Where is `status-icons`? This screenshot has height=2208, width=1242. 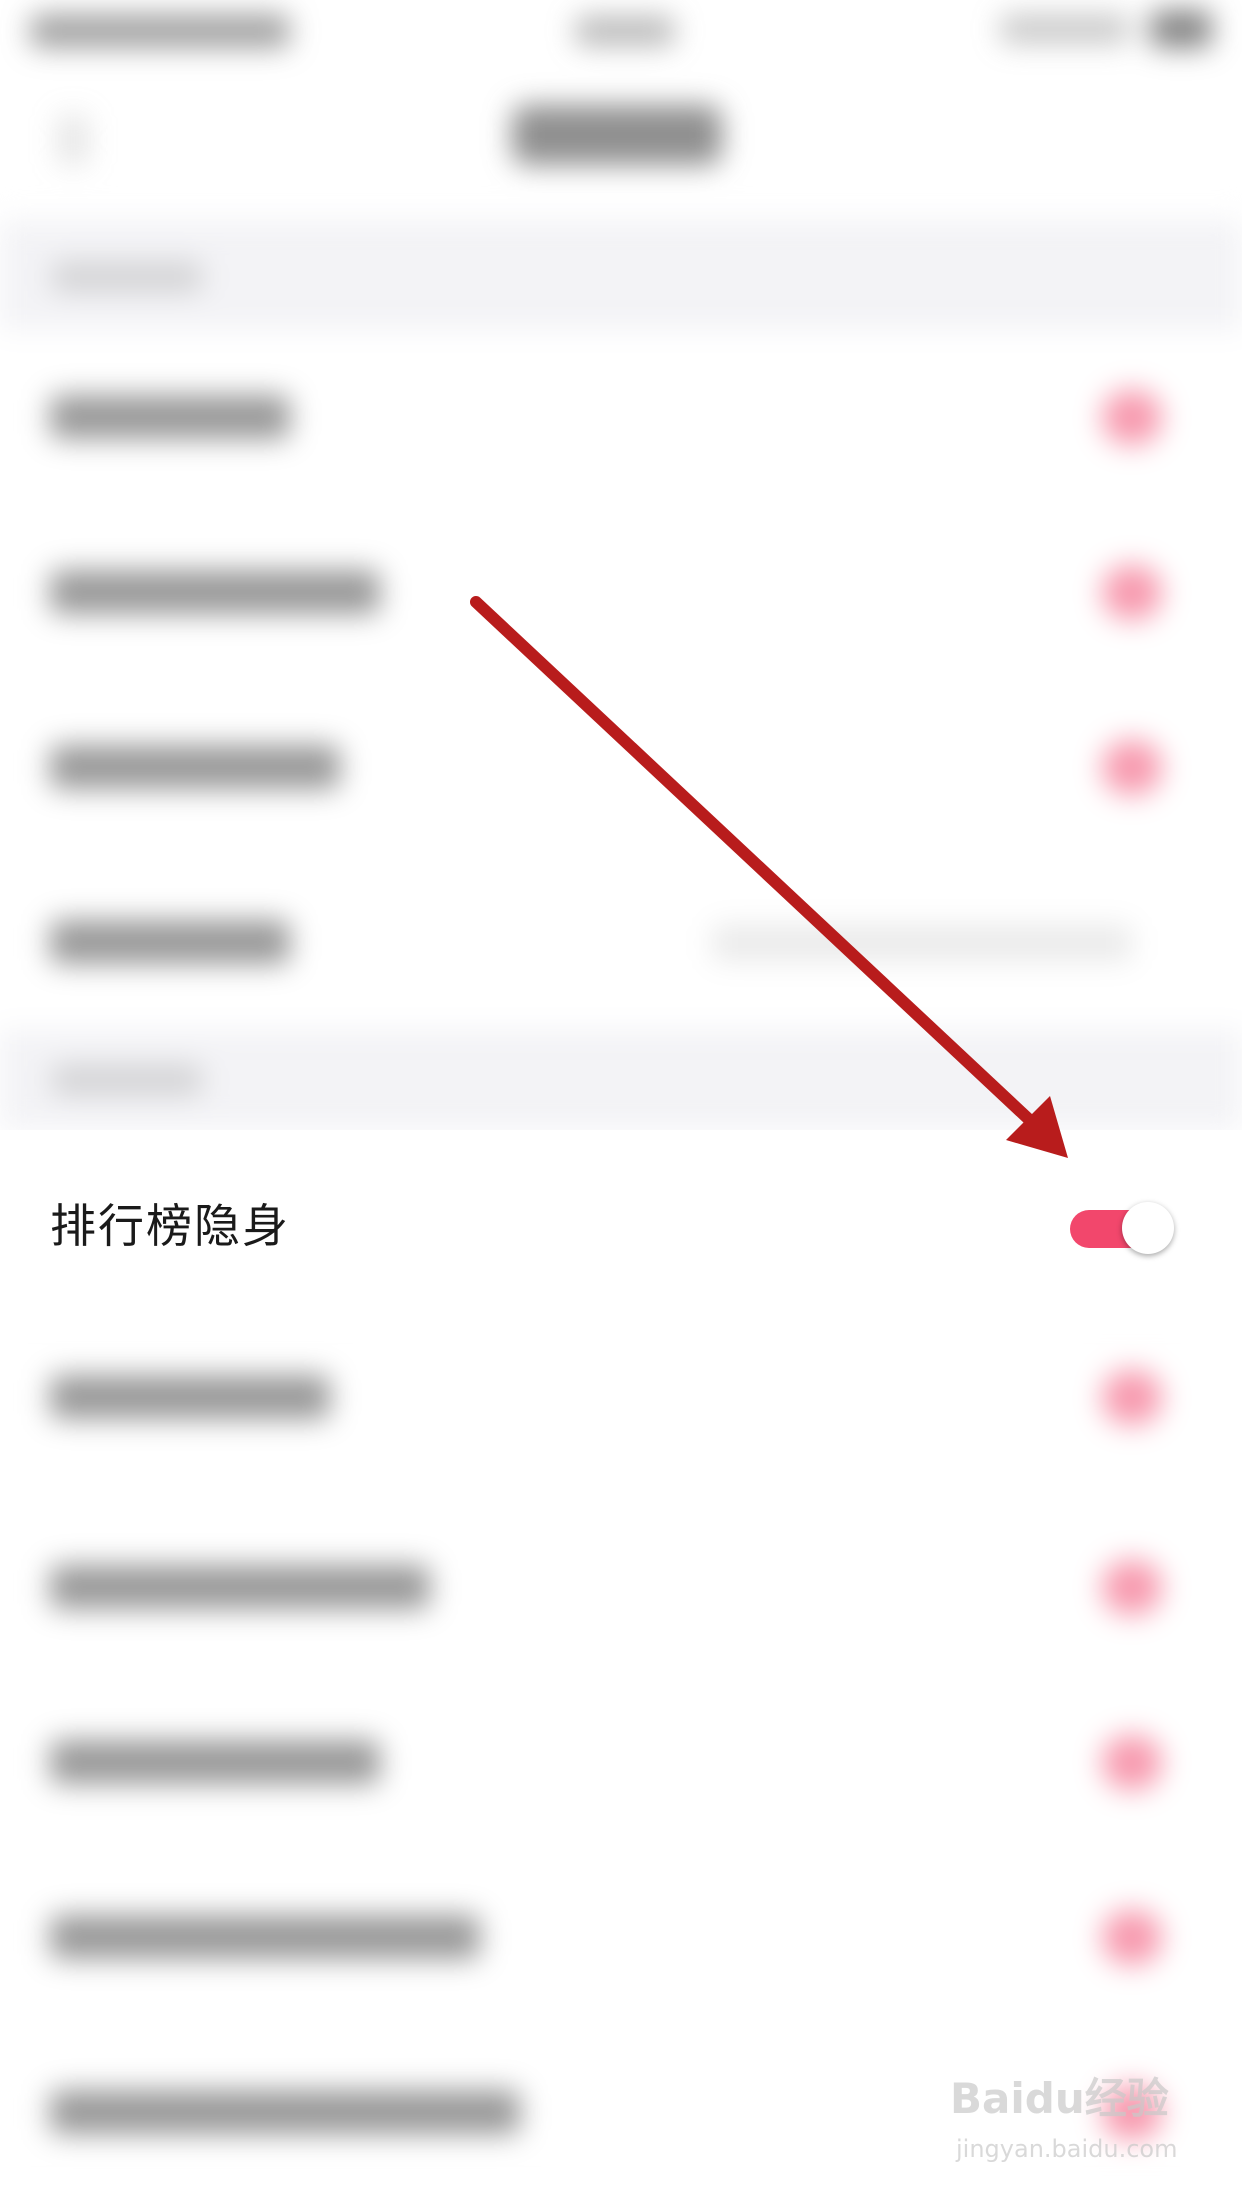 status-icons is located at coordinates (1065, 29).